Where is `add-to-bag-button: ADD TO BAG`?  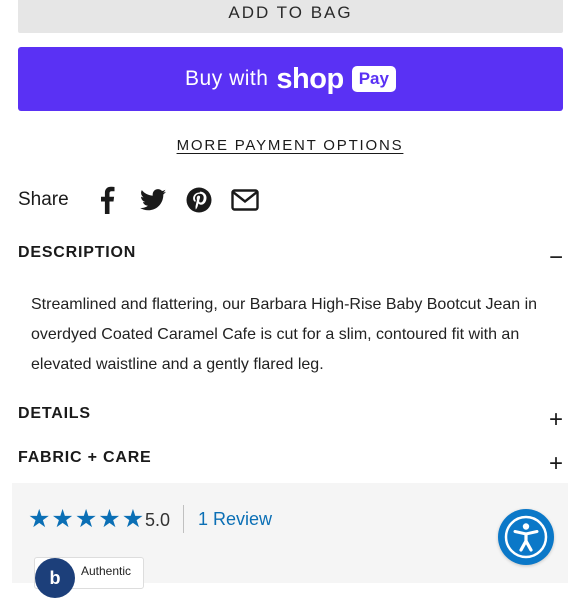 add-to-bag-button: ADD TO BAG is located at coordinates (290, 16).